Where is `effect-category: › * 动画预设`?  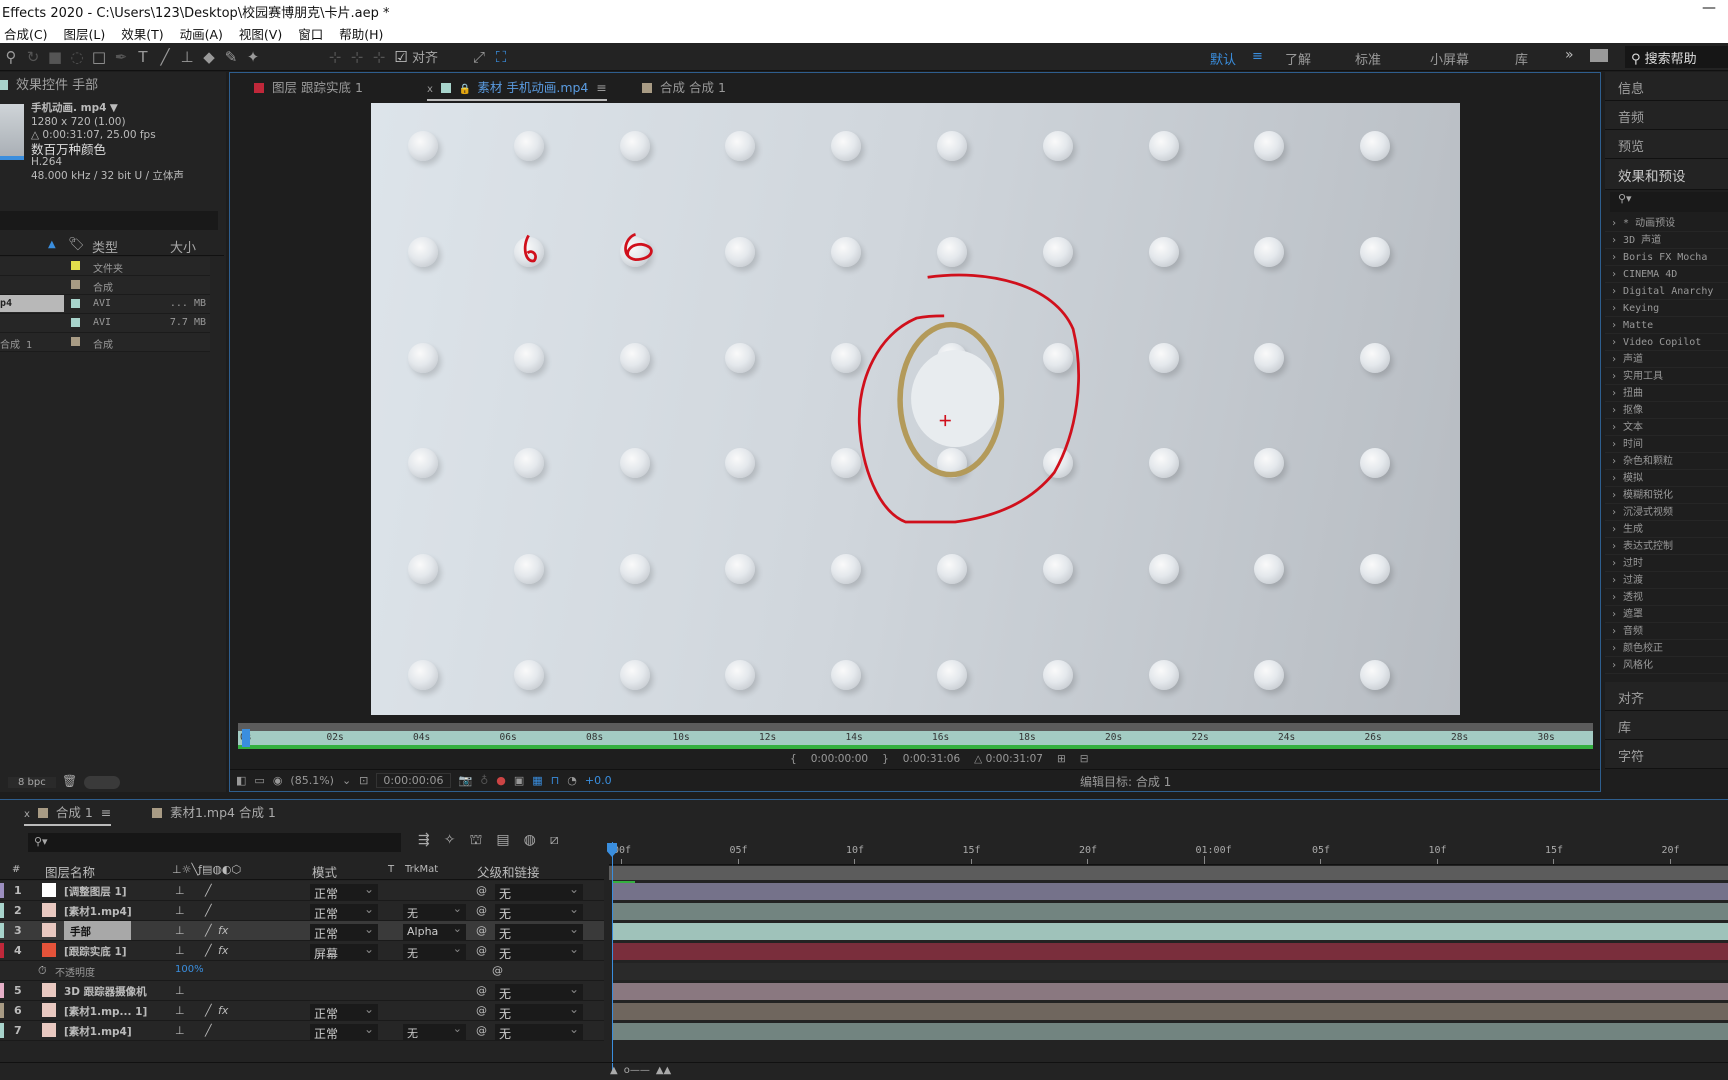
effect-category: › * 动画预设 is located at coordinates (1666, 223).